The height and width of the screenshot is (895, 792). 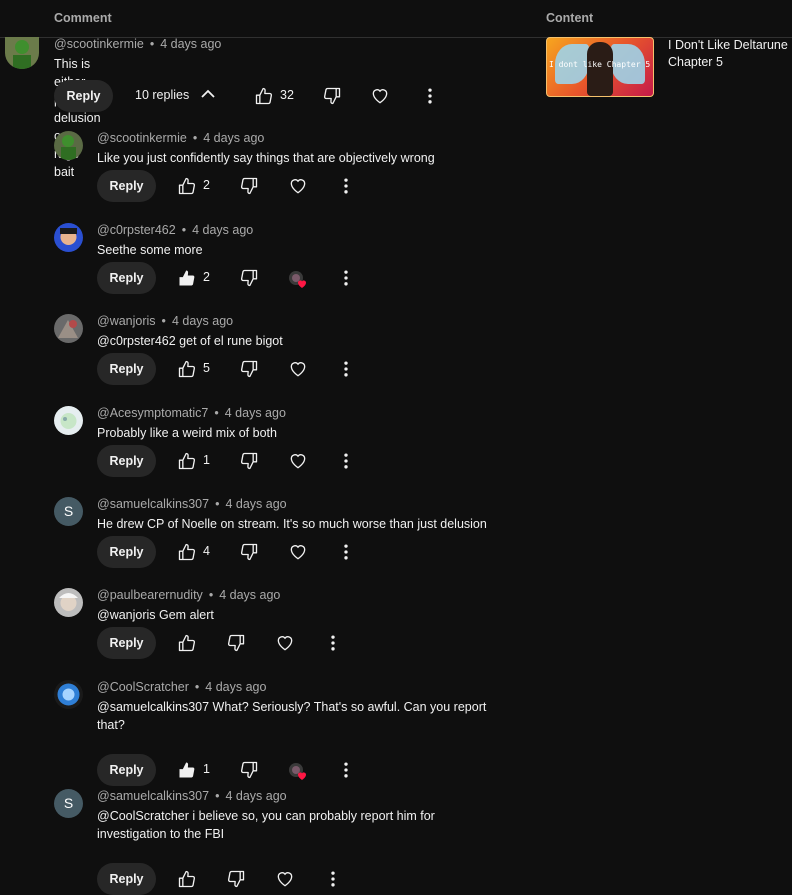 I want to click on like-count: 2, so click(x=206, y=185).